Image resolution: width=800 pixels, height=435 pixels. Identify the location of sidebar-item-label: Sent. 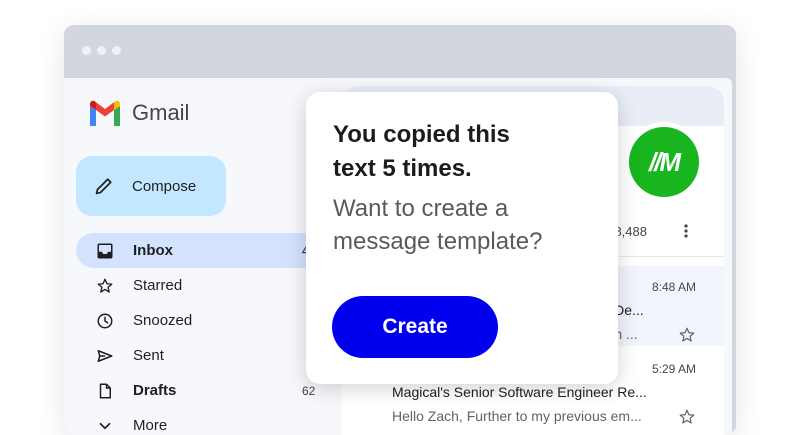
(148, 355).